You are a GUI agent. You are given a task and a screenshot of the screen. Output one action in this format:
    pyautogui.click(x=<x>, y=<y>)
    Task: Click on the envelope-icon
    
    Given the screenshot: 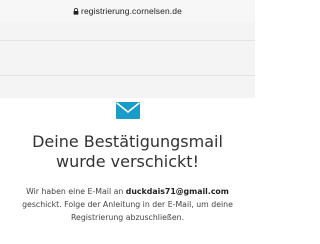 What is the action you would take?
    pyautogui.click(x=128, y=110)
    